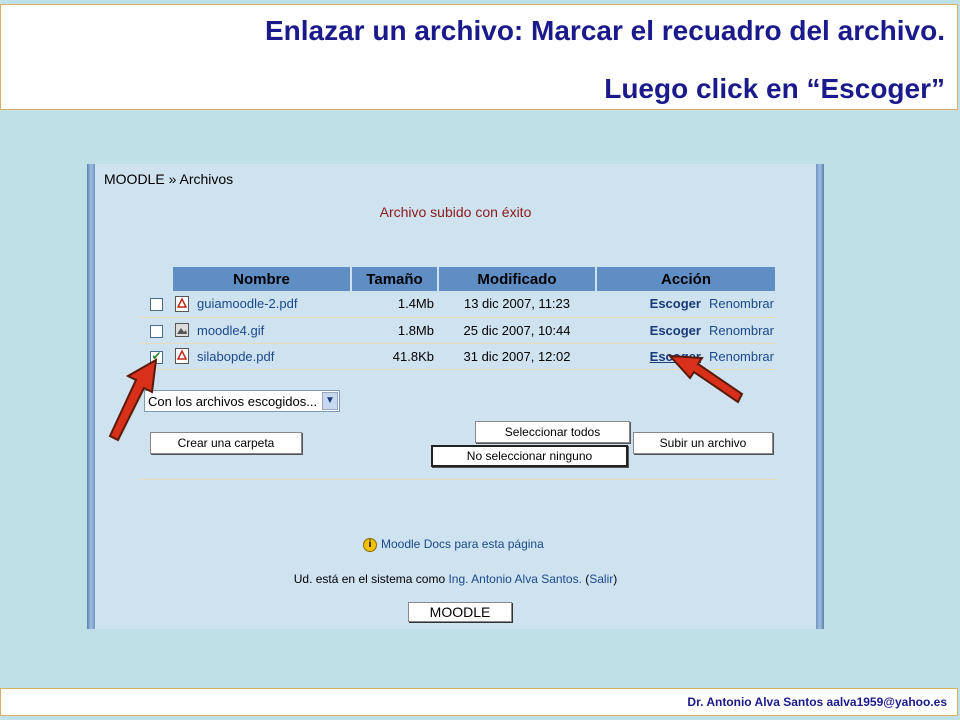  Describe the element at coordinates (262, 279) in the screenshot. I see `column-header-name: Nombre` at that location.